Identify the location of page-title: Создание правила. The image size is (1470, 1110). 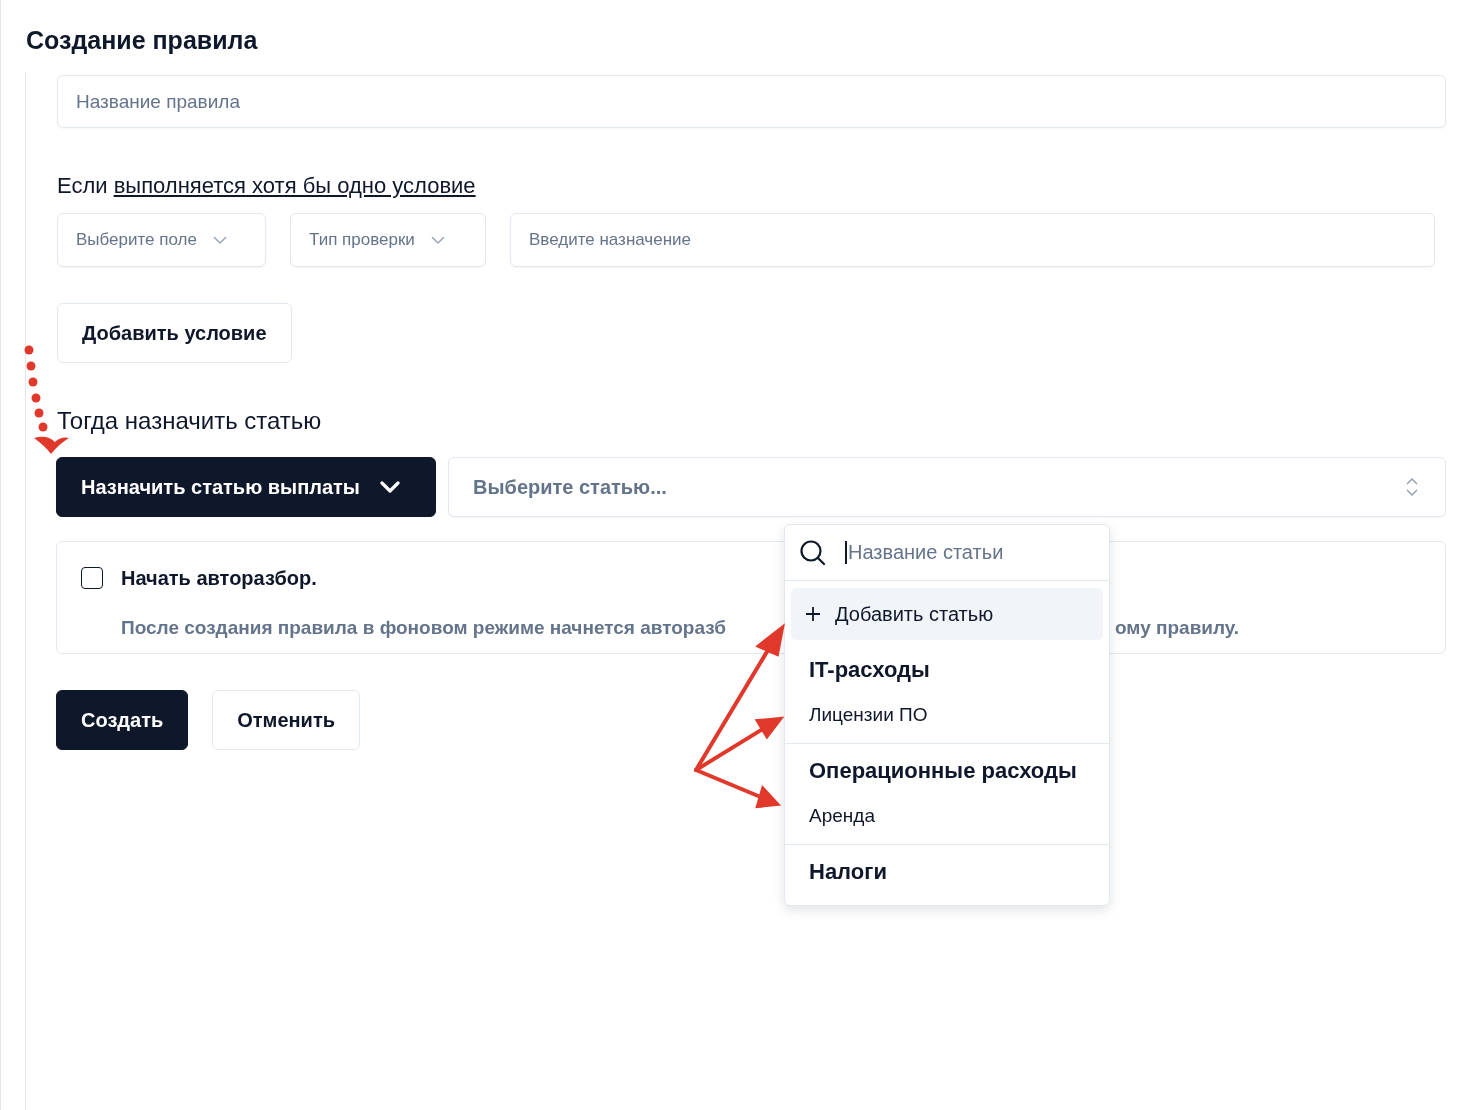
(142, 40).